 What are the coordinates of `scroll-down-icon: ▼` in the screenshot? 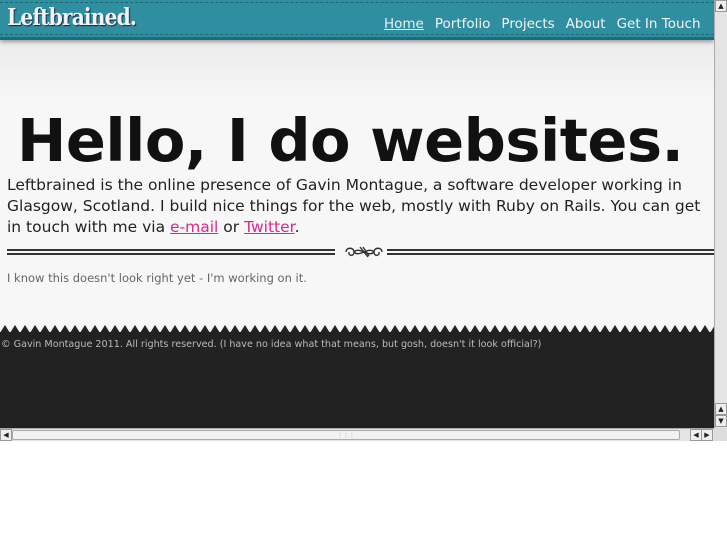 It's located at (721, 421).